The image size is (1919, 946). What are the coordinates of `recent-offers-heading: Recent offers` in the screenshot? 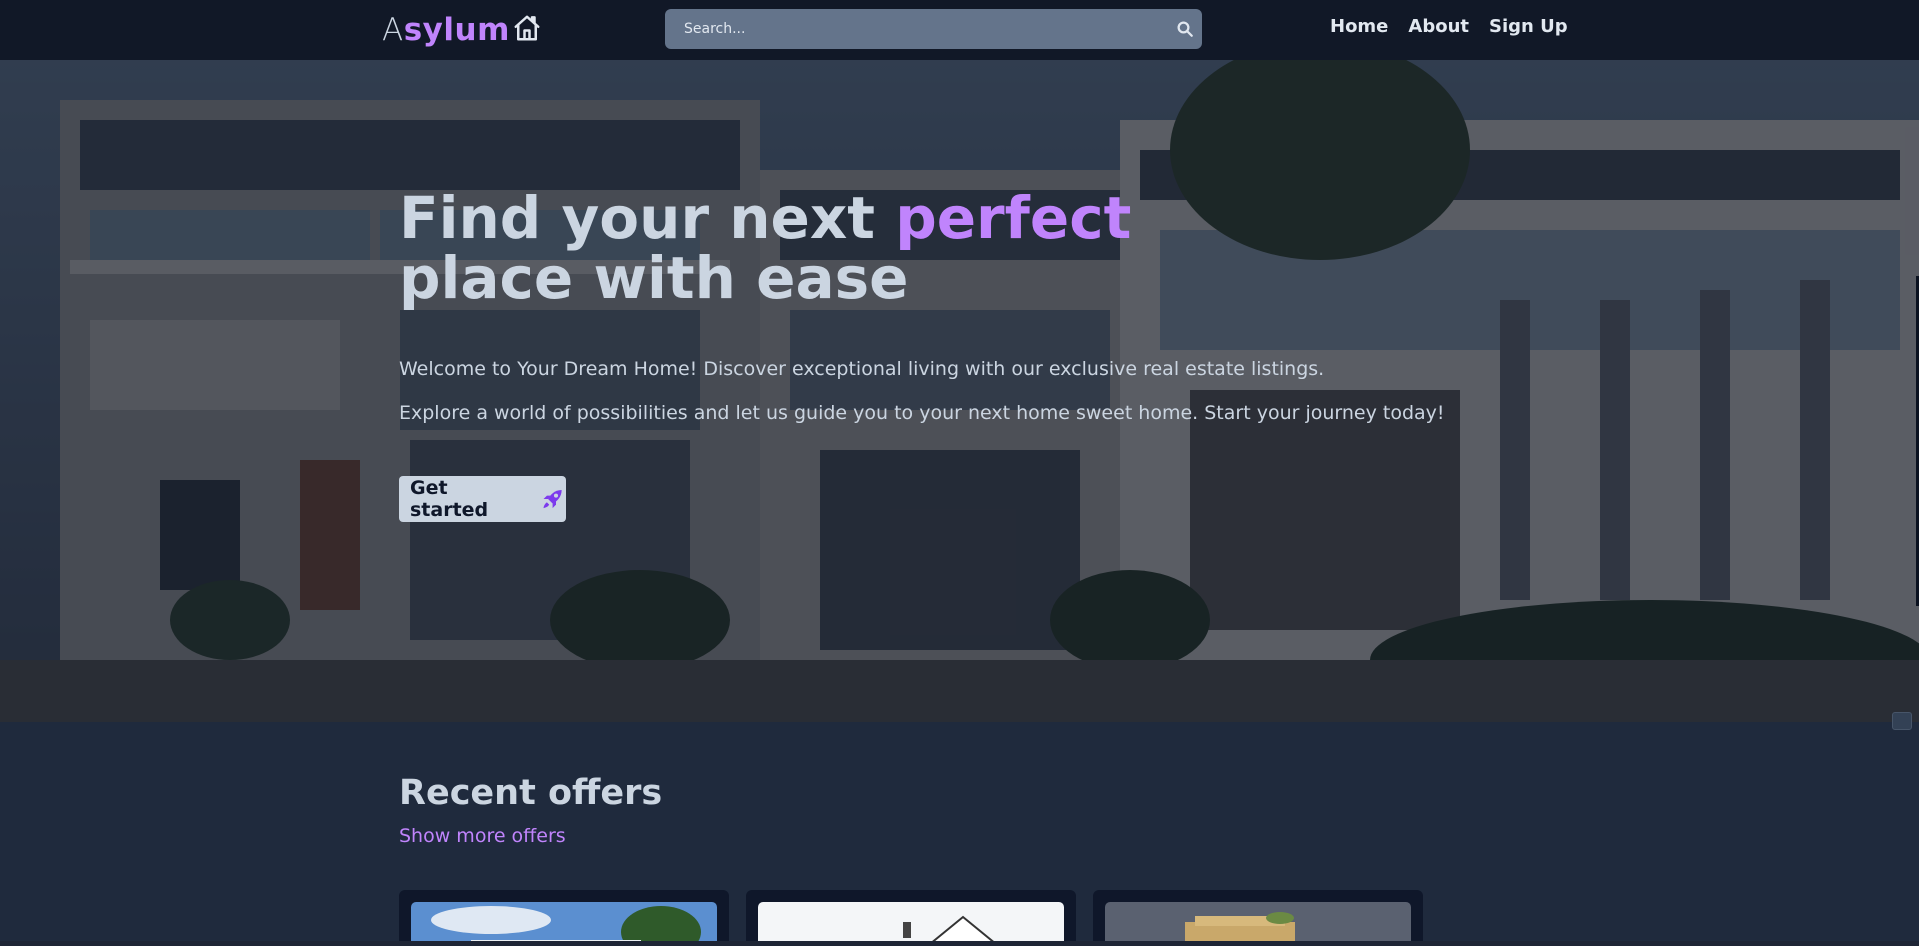 It's located at (531, 793).